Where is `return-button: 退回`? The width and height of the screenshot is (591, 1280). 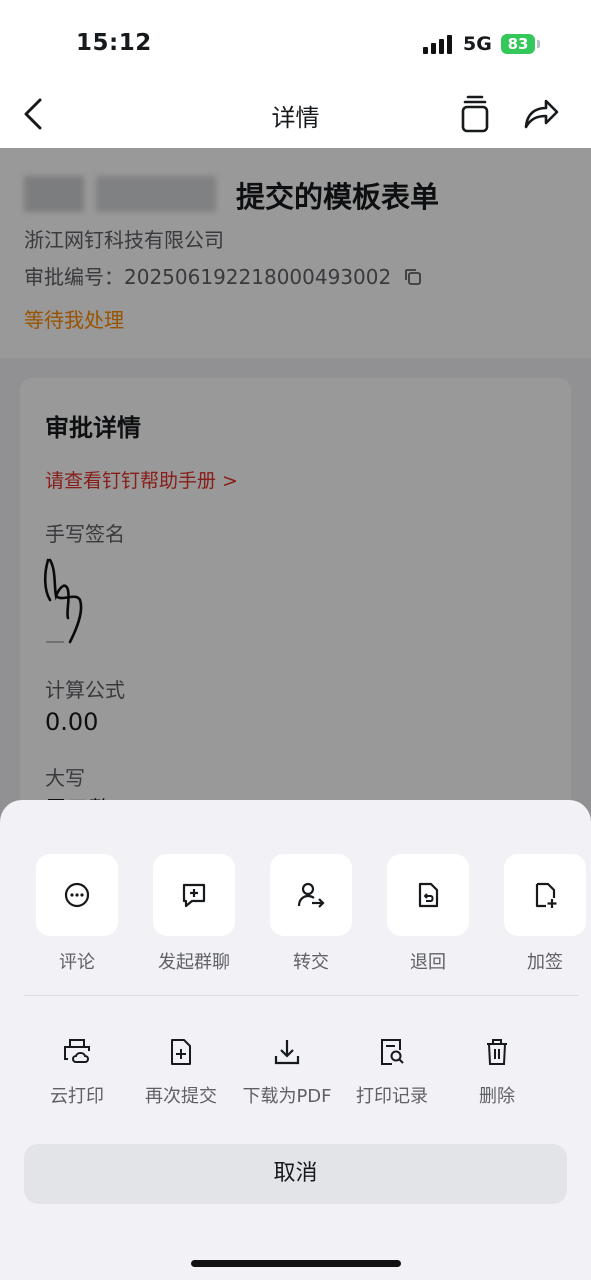
return-button: 退回 is located at coordinates (428, 914).